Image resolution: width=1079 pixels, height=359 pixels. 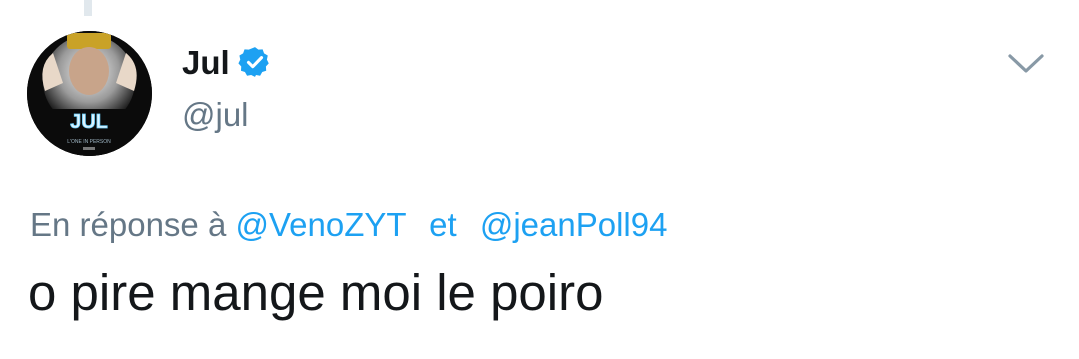 What do you see at coordinates (574, 224) in the screenshot?
I see `mention-link-2: @jeanPoll94` at bounding box center [574, 224].